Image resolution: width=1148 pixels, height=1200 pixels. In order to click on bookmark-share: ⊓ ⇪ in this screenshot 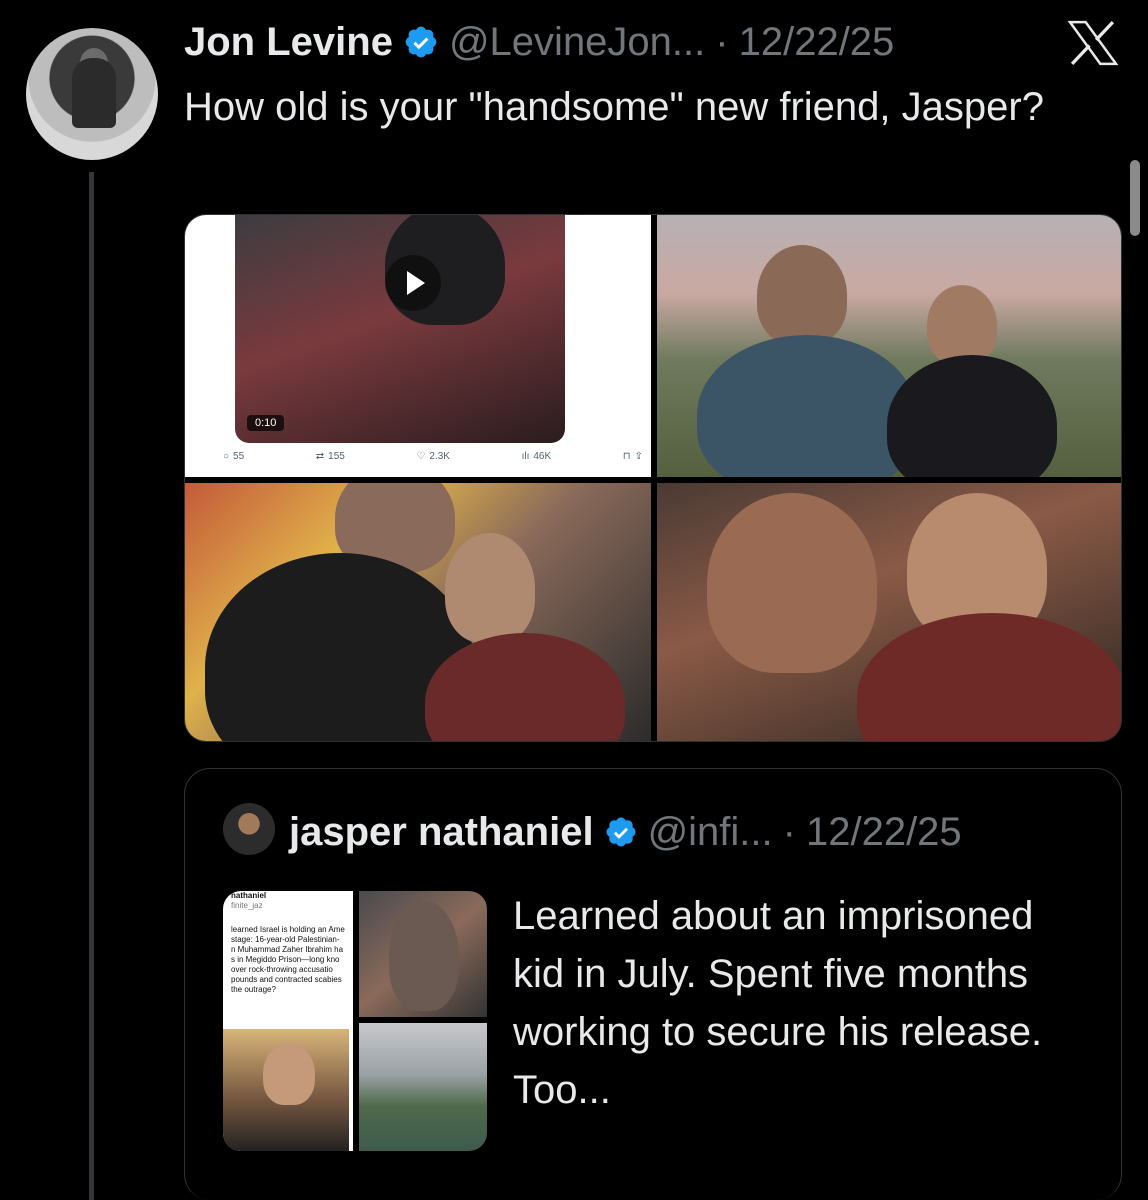, I will do `click(633, 456)`.